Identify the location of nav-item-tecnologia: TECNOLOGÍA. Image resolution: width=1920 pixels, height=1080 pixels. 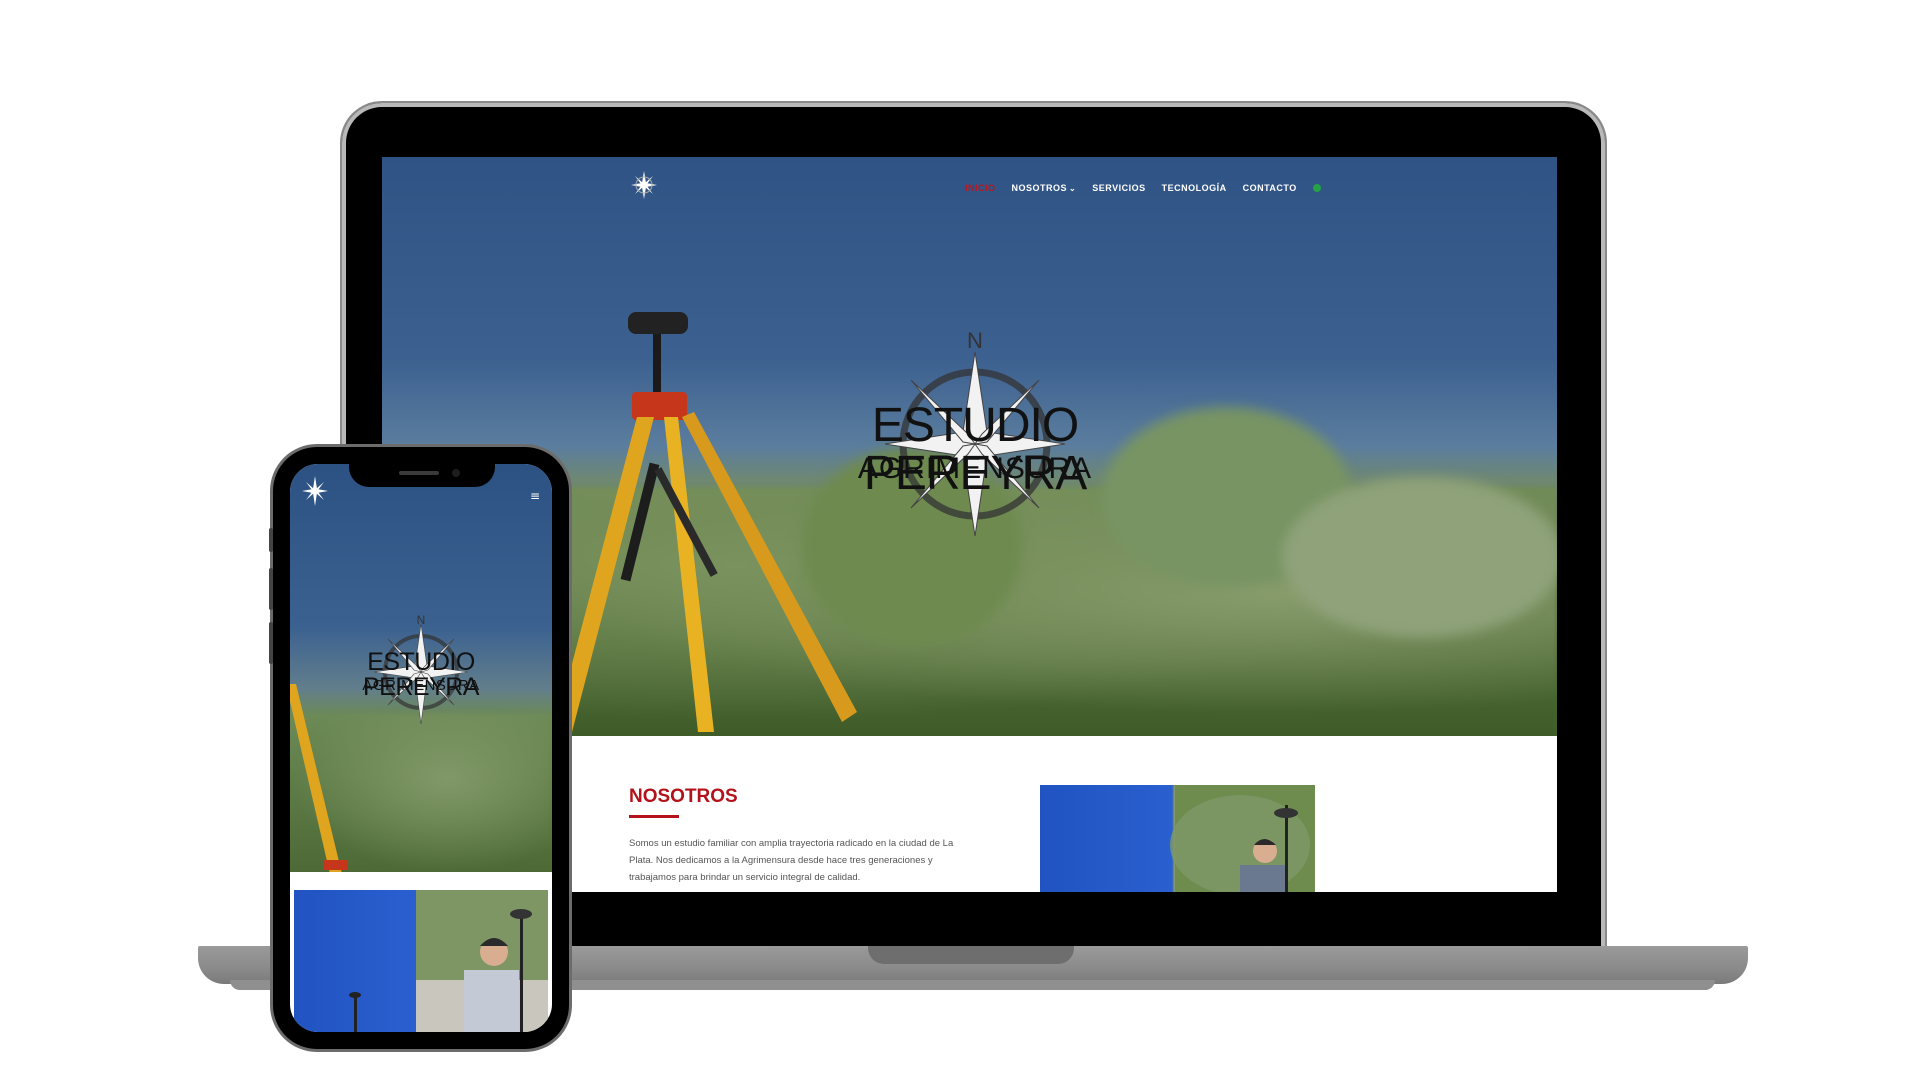
(1194, 188).